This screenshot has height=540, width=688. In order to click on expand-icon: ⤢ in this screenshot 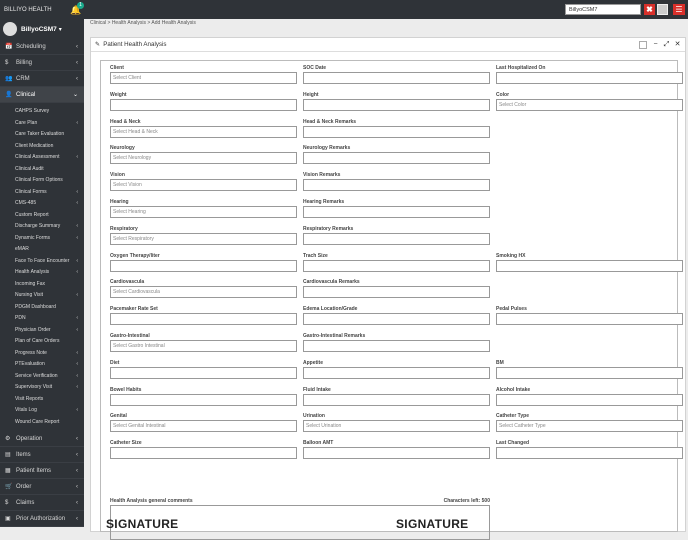, I will do `click(666, 44)`.